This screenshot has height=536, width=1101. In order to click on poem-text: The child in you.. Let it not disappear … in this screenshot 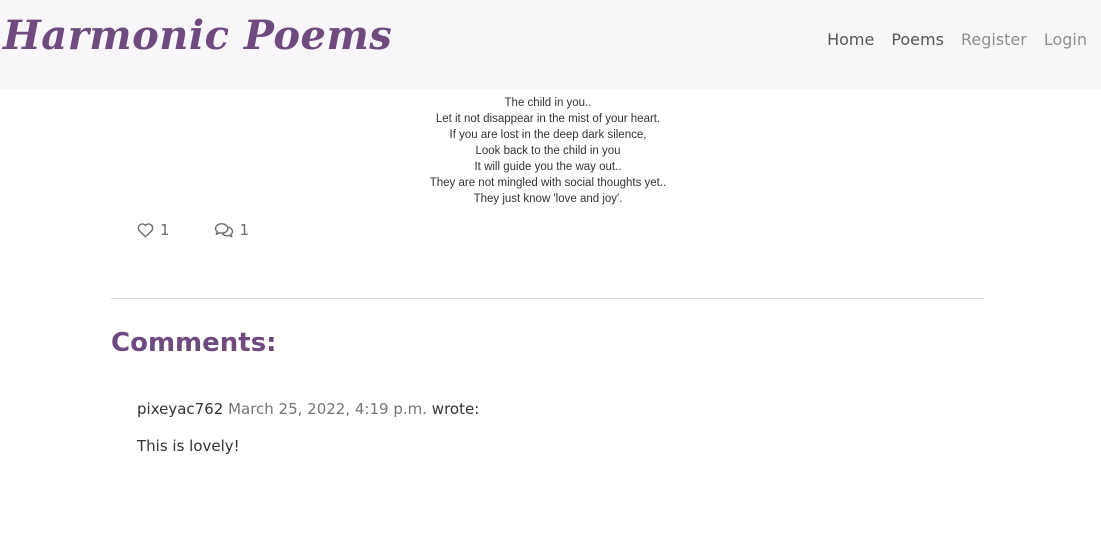, I will do `click(548, 140)`.